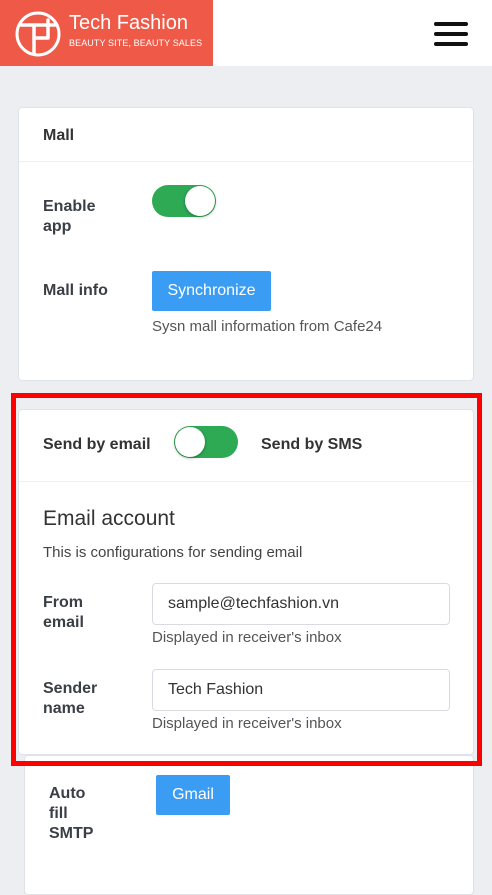 The height and width of the screenshot is (895, 492). Describe the element at coordinates (247, 723) in the screenshot. I see `sender-name-help: Displayed in receiver's inbox` at that location.